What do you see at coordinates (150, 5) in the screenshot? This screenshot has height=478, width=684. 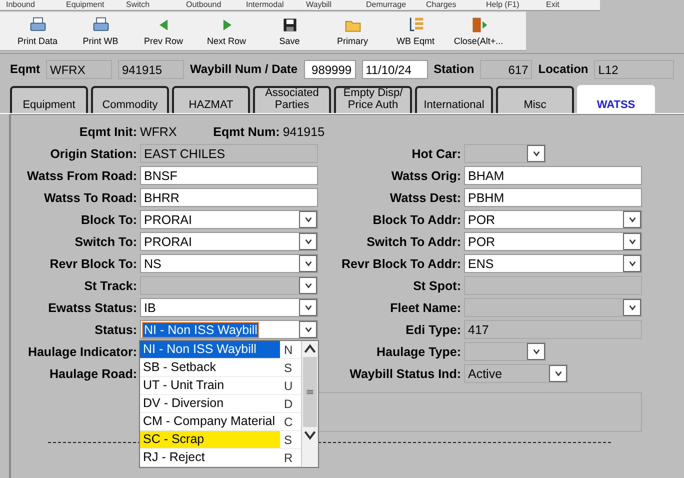 I see `menu-item: Switch` at bounding box center [150, 5].